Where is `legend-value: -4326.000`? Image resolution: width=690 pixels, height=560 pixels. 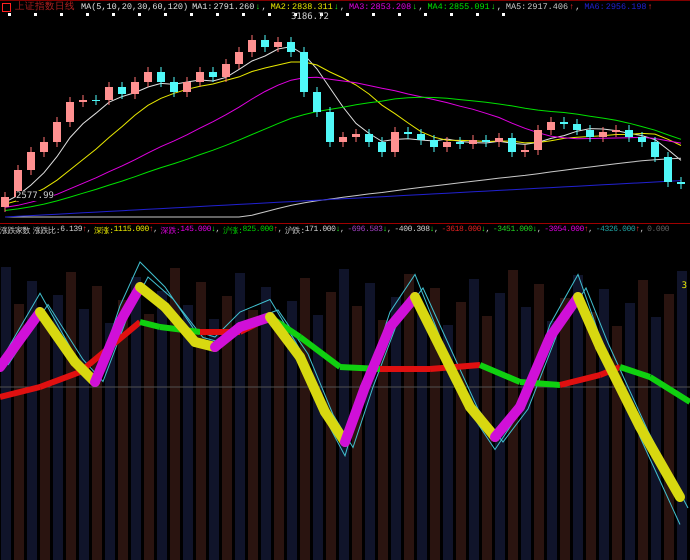
legend-value: -4326.000 is located at coordinates (616, 230).